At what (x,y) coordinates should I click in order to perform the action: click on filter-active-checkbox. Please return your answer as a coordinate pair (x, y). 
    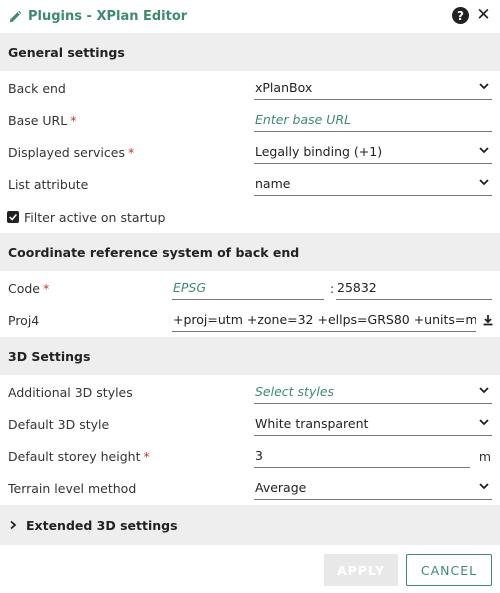
    Looking at the image, I should click on (13, 217).